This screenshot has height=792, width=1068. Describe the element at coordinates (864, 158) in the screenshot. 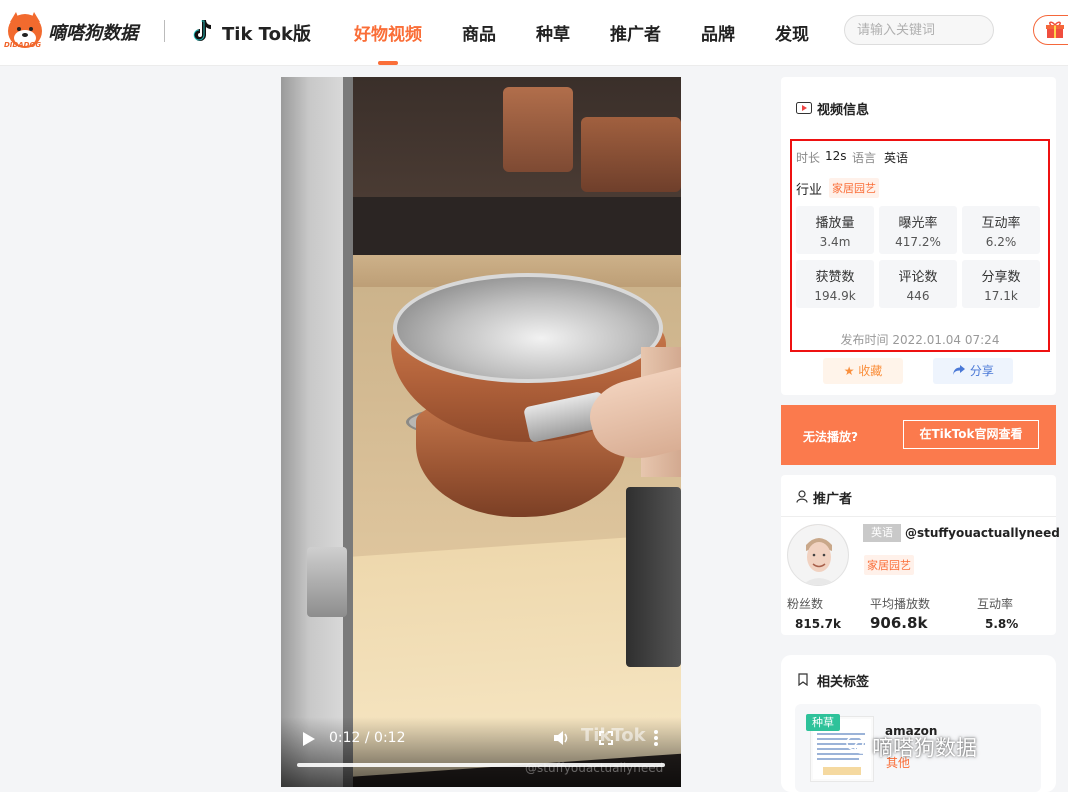

I see `language-label: 语言` at that location.